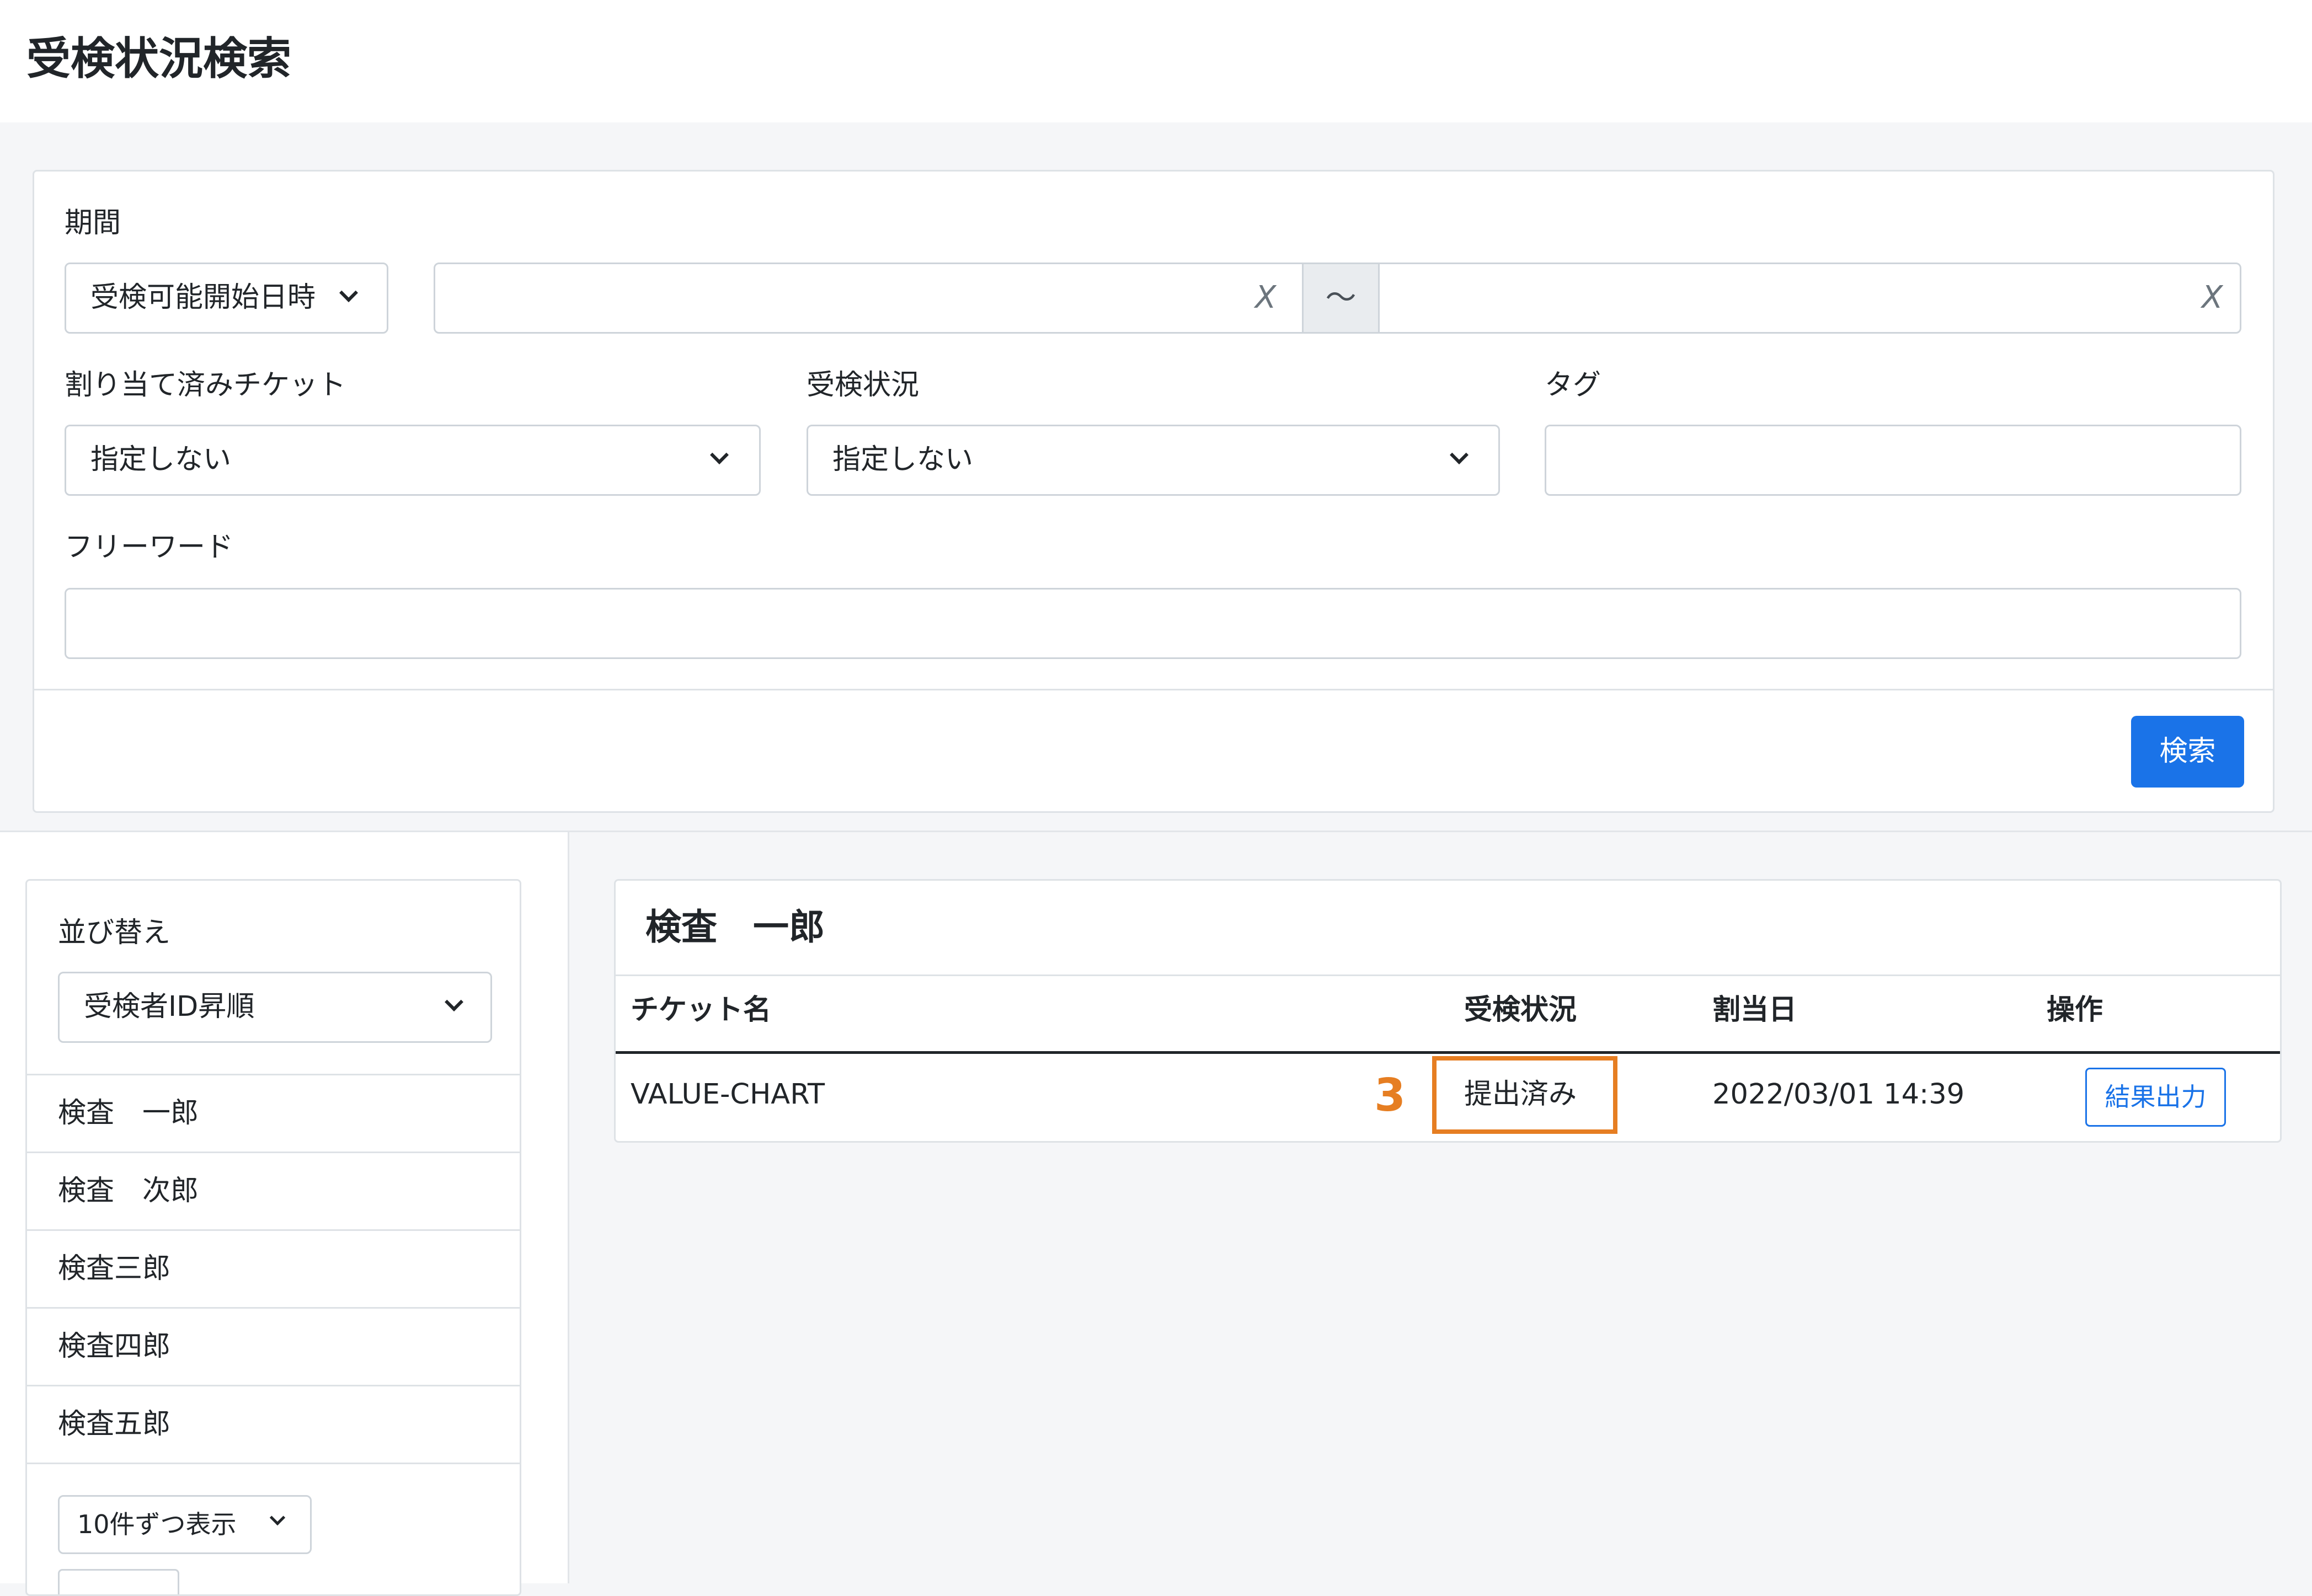 The image size is (2312, 1596). Describe the element at coordinates (149, 547) in the screenshot. I see `freeword-label: フリーワード` at that location.